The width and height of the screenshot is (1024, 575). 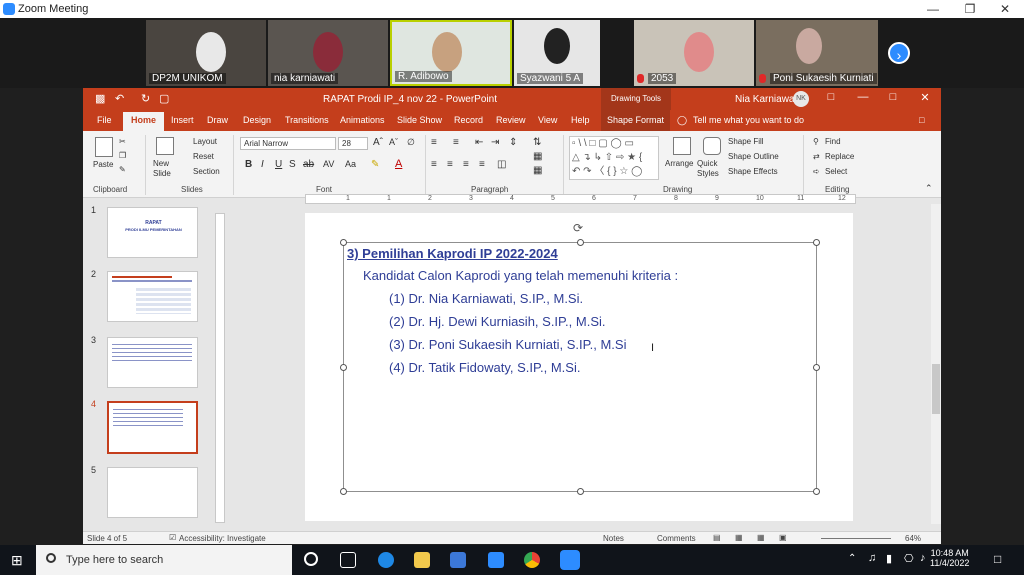 I want to click on bullets-icon: ≡, so click(x=434, y=142).